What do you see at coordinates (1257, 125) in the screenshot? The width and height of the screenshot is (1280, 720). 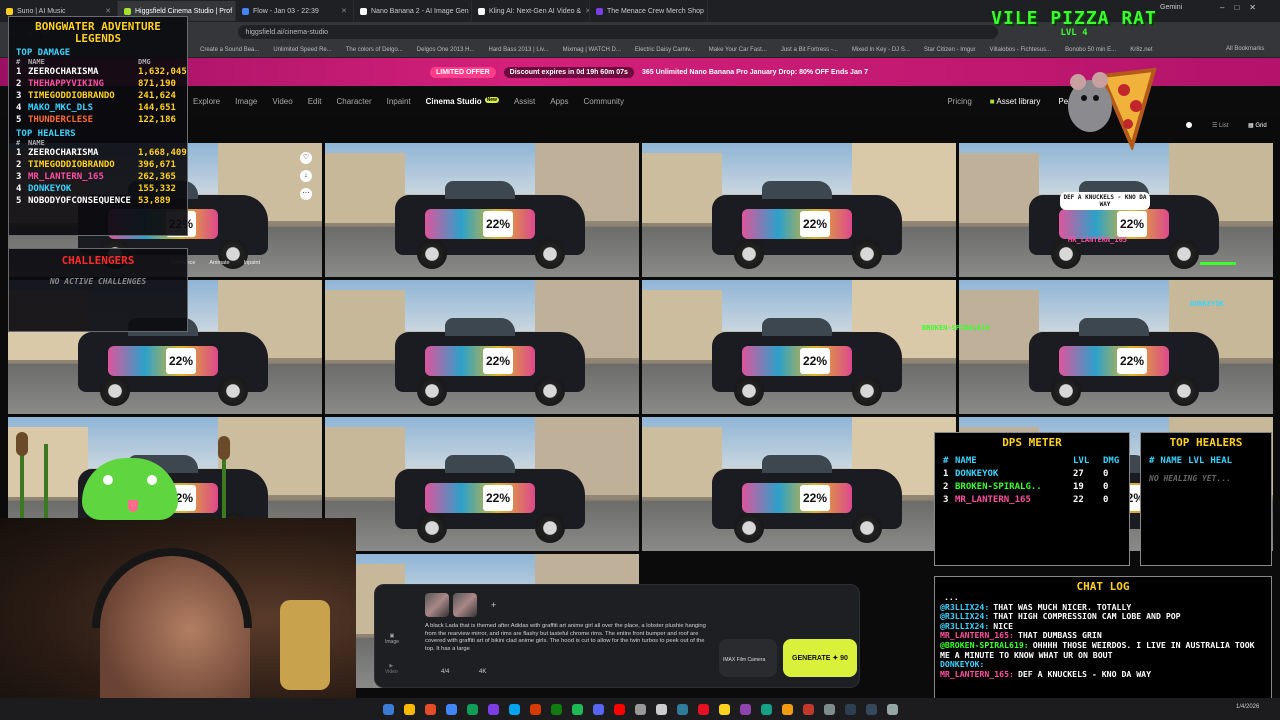 I see `grid-view-button: ▦ Grid` at bounding box center [1257, 125].